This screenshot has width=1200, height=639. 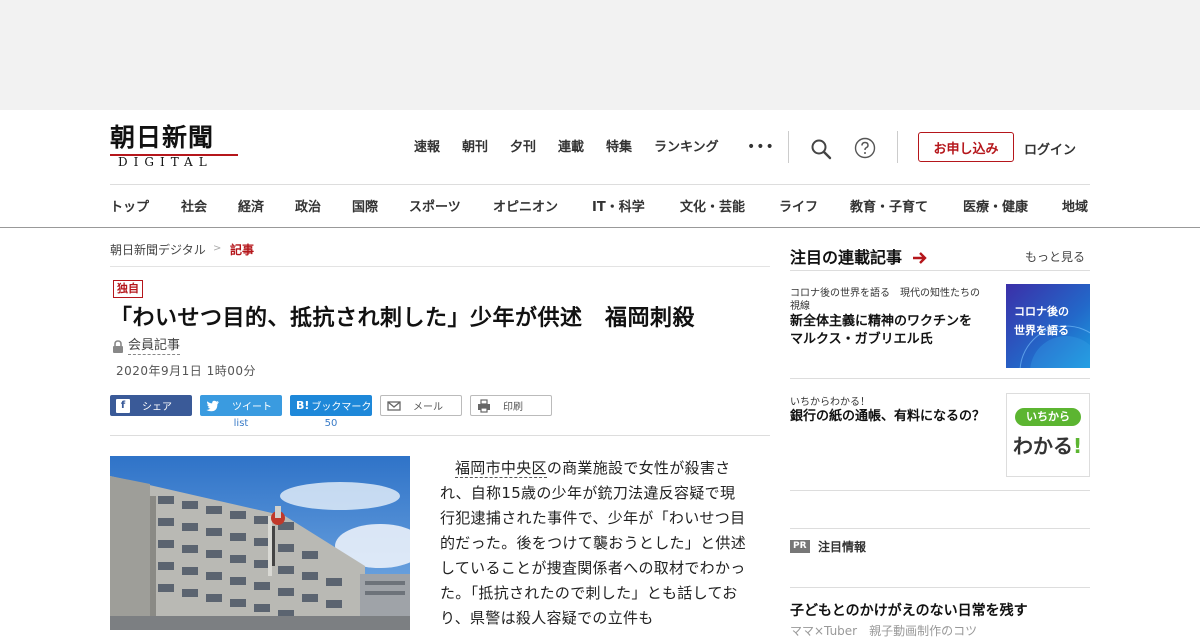 I want to click on series-thumbnail: コロナ後の 世界を語る, so click(x=1048, y=326).